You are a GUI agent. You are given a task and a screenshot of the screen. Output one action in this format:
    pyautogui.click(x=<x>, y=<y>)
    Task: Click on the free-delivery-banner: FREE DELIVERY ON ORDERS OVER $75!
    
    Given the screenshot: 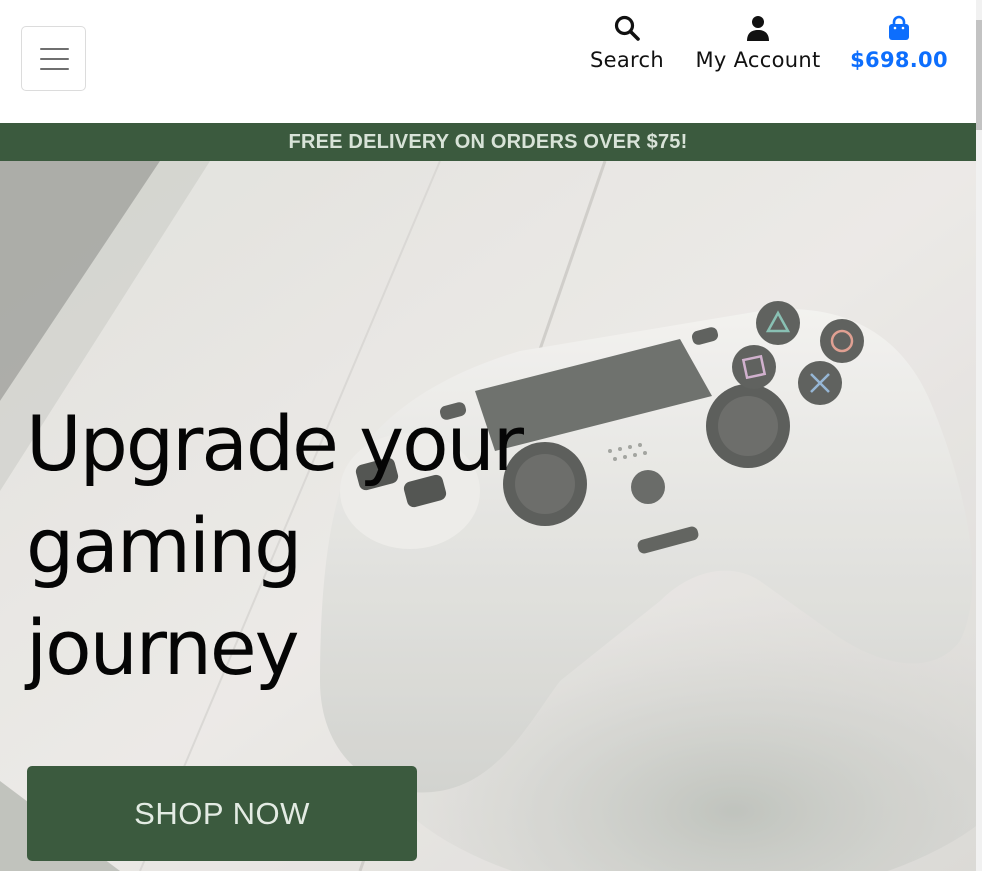 What is the action you would take?
    pyautogui.click(x=488, y=142)
    